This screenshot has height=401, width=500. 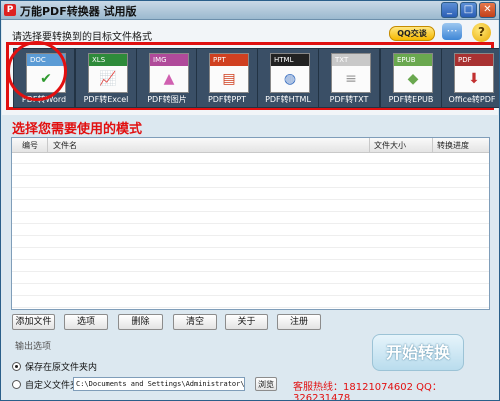 What do you see at coordinates (288, 99) in the screenshot?
I see `format-option-label: PDF转HTML` at bounding box center [288, 99].